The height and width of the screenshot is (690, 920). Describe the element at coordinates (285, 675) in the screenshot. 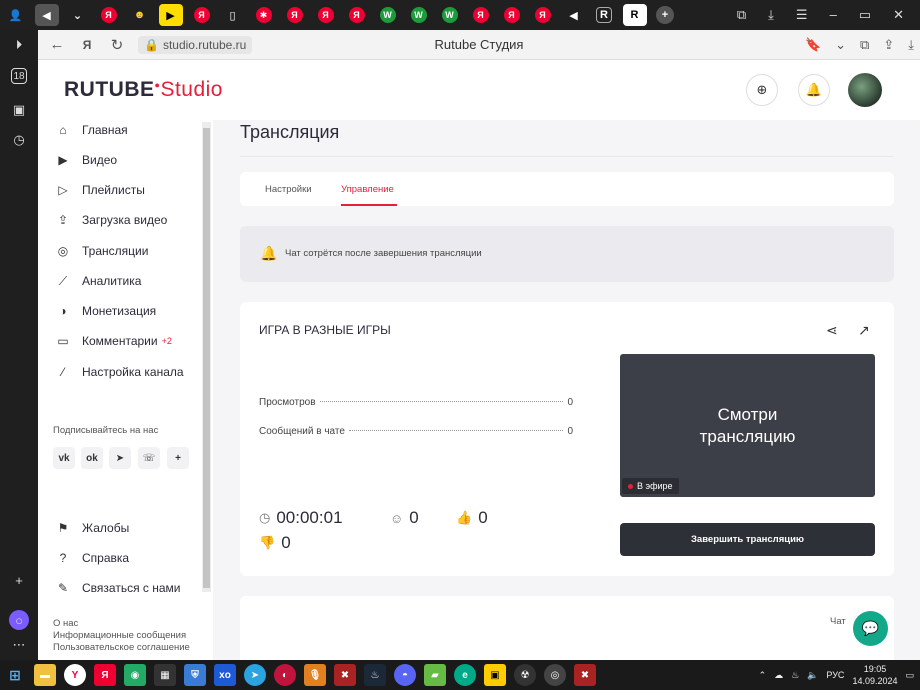

I see `app-icon: ◐` at that location.